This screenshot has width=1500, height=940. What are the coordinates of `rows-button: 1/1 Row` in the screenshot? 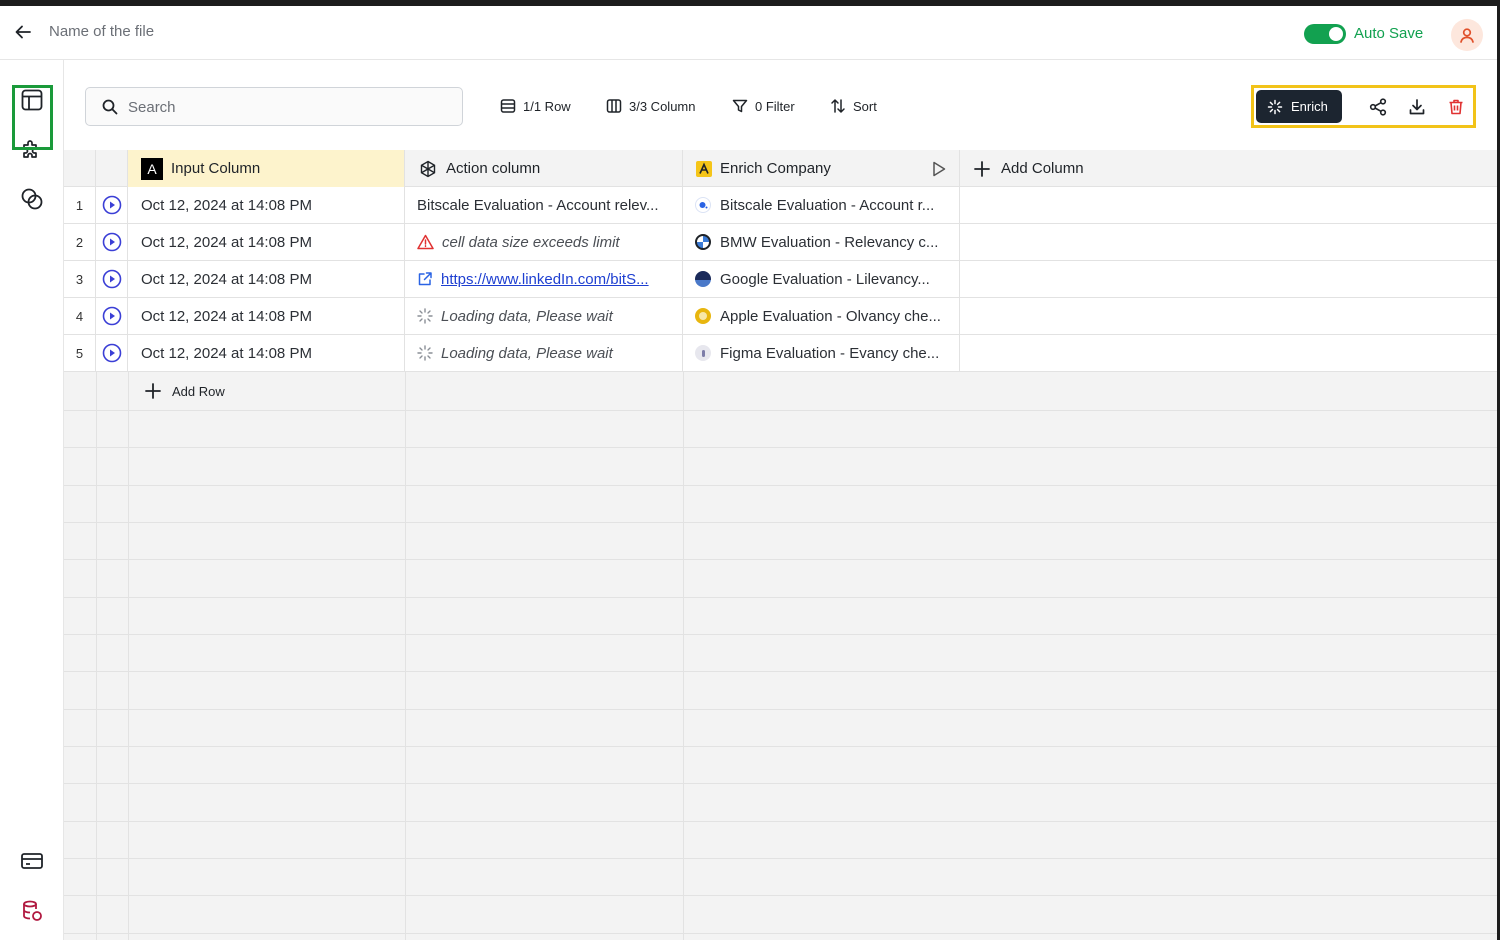 It's located at (535, 106).